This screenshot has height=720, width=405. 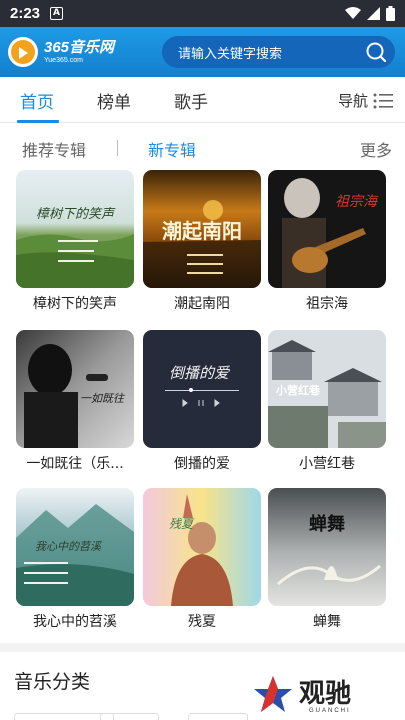 I want to click on section-title: 音乐分类, so click(x=52, y=682).